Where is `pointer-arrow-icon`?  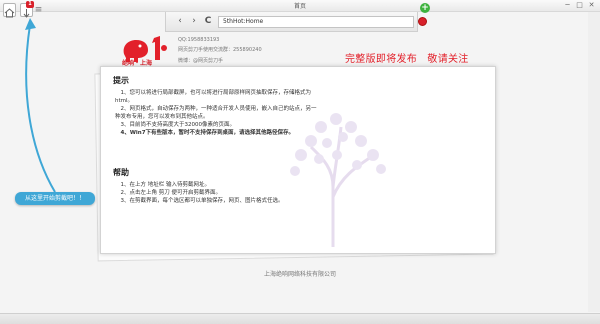 pointer-arrow-icon is located at coordinates (40, 105).